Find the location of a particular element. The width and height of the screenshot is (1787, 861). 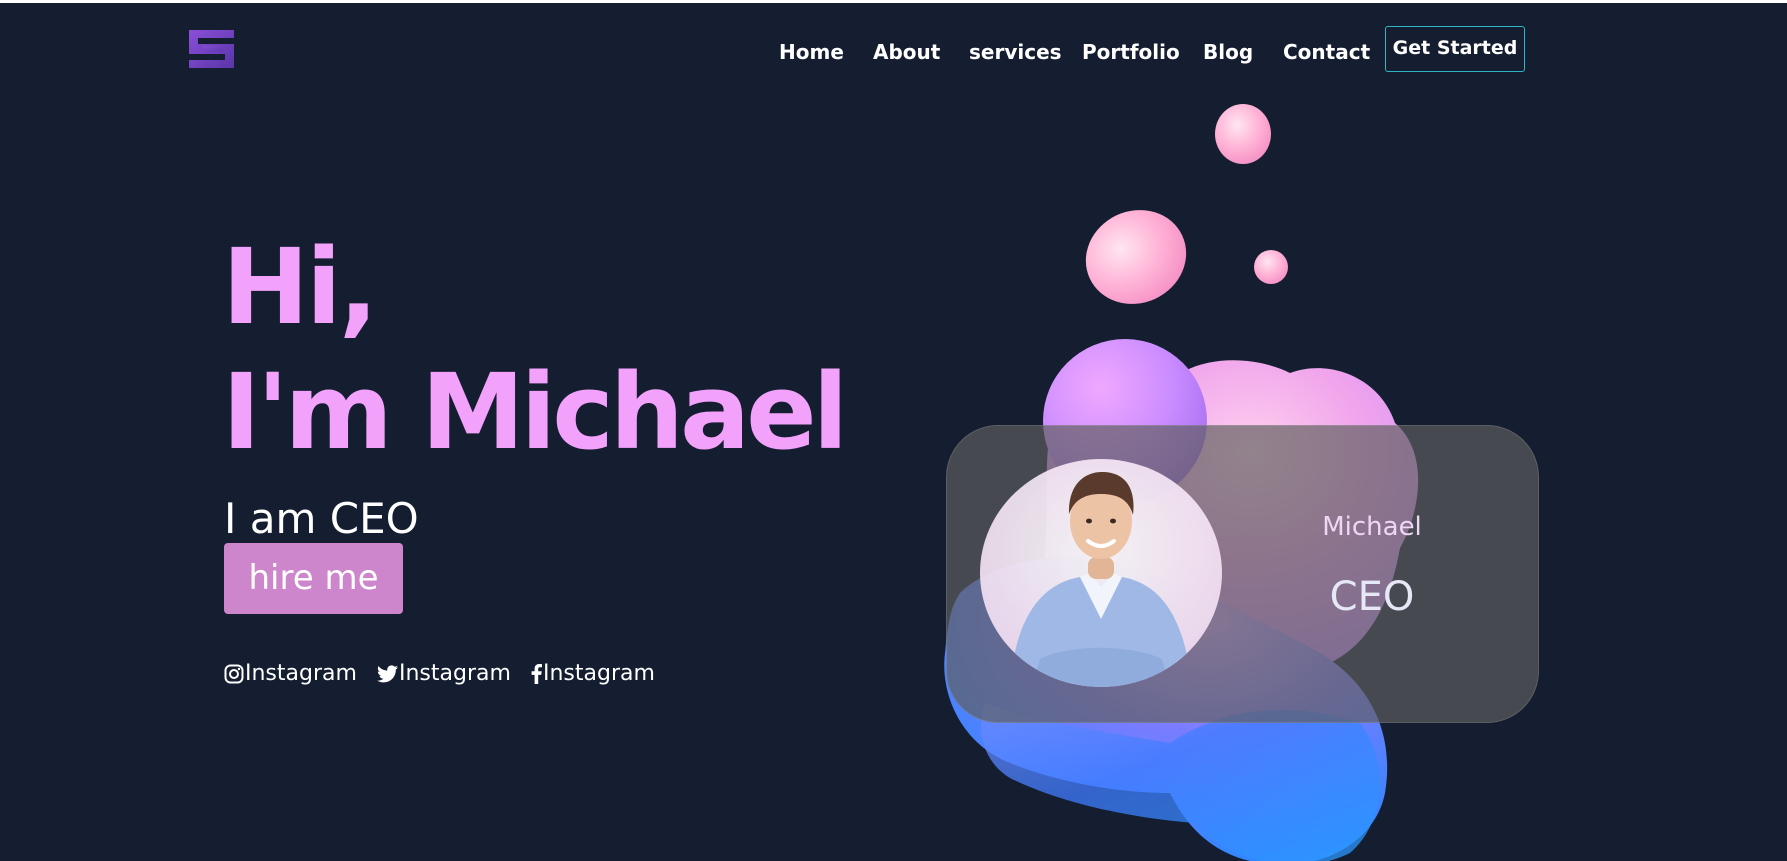

person-photo-icon is located at coordinates (1101, 573).